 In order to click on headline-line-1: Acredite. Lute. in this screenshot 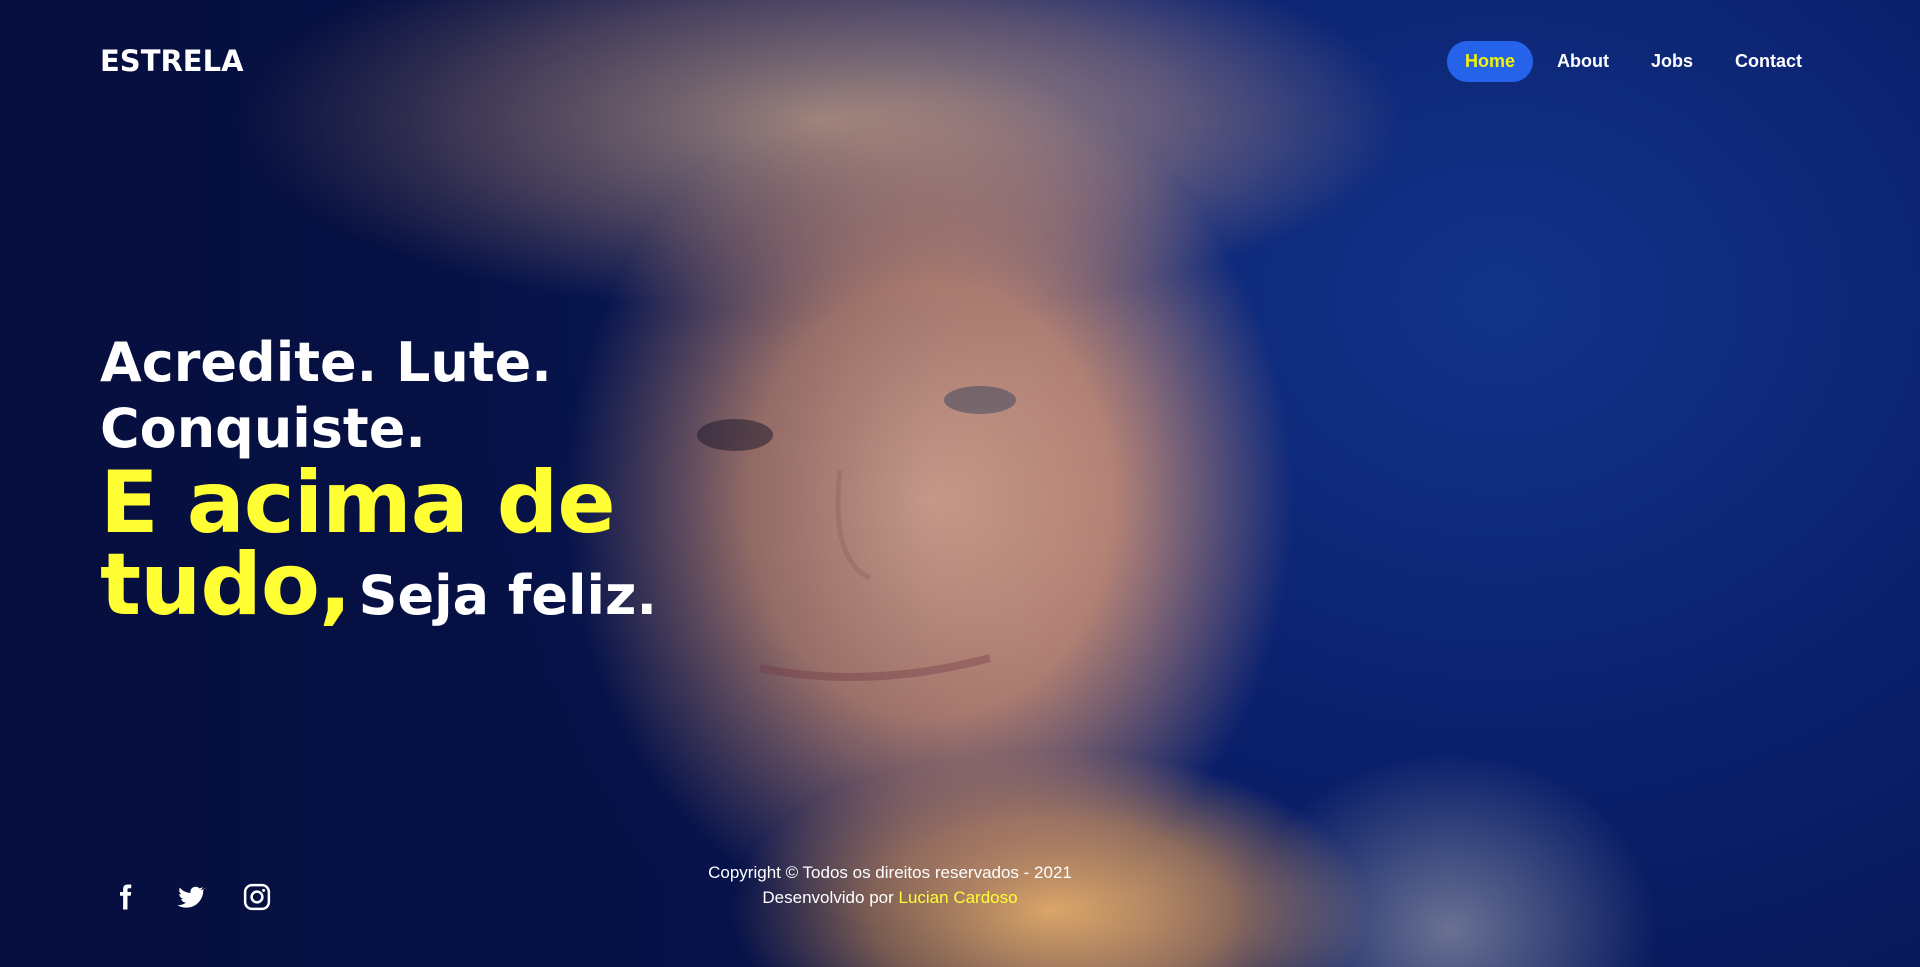, I will do `click(326, 362)`.